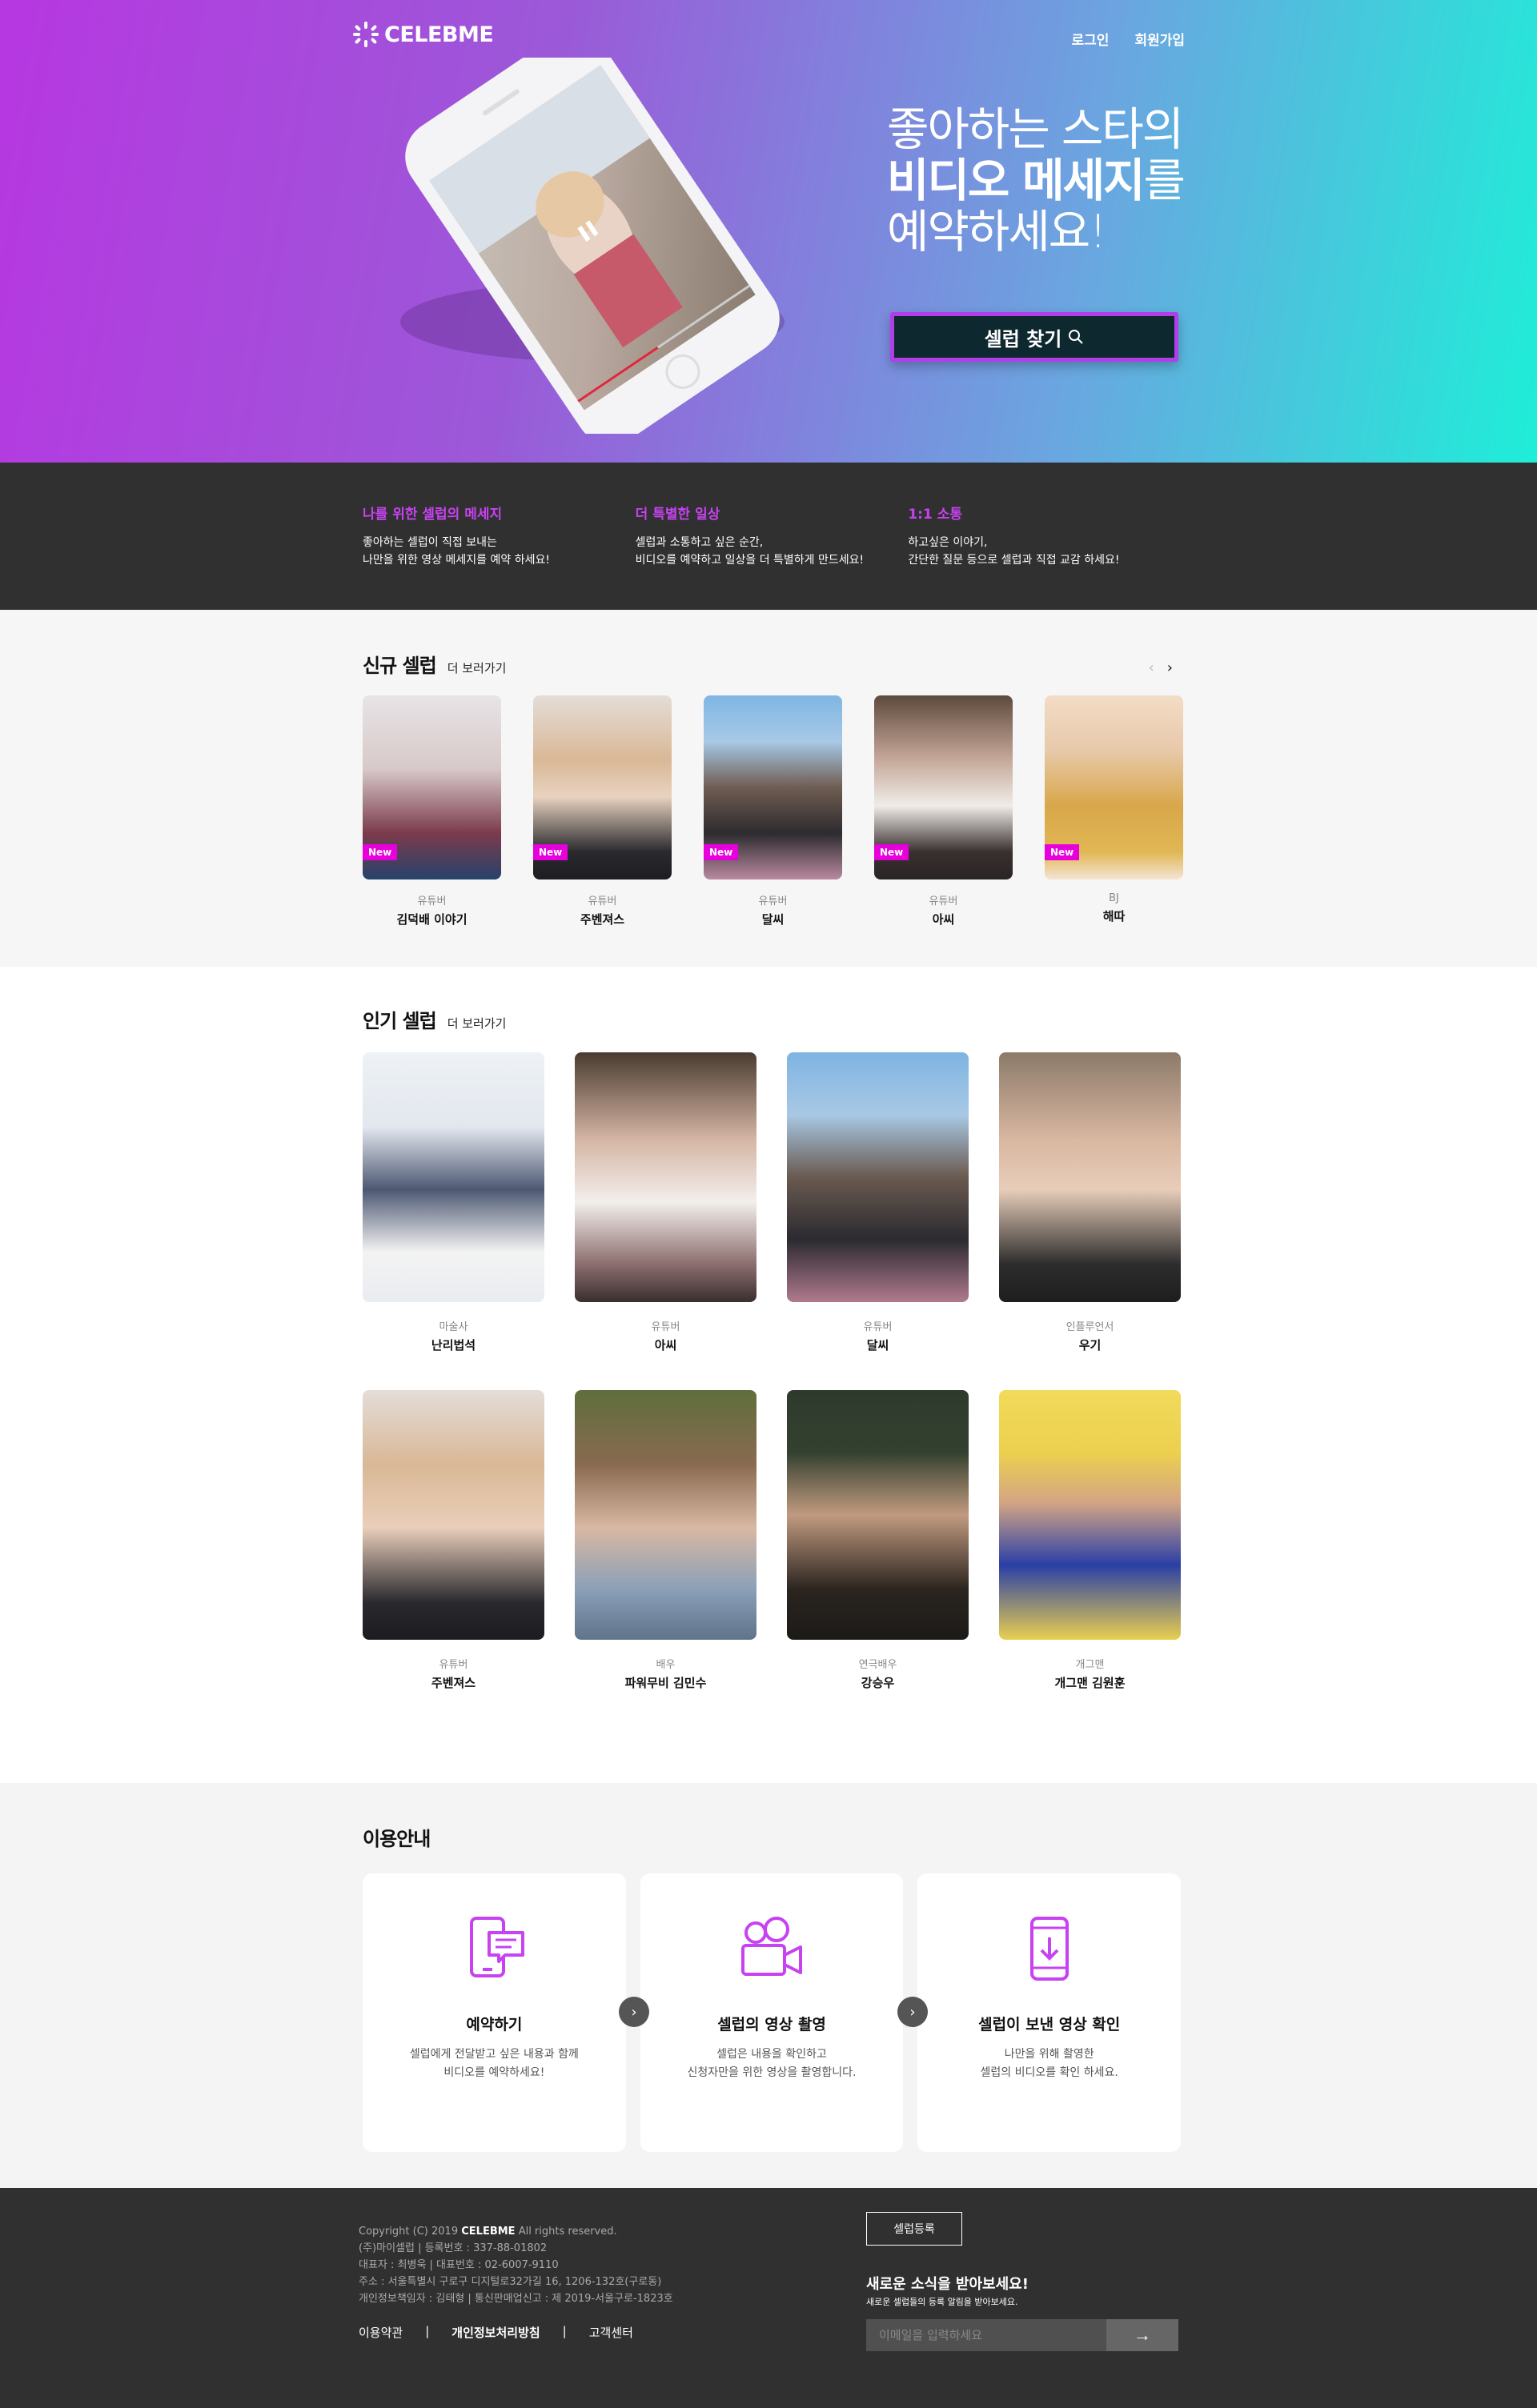 The height and width of the screenshot is (2408, 1537). What do you see at coordinates (1049, 2012) in the screenshot?
I see `guide-step: 셀럽이 보낸 영상 확인 나만을 위해 촬영한 셀럽의 비디오를 확인 하세요.` at bounding box center [1049, 2012].